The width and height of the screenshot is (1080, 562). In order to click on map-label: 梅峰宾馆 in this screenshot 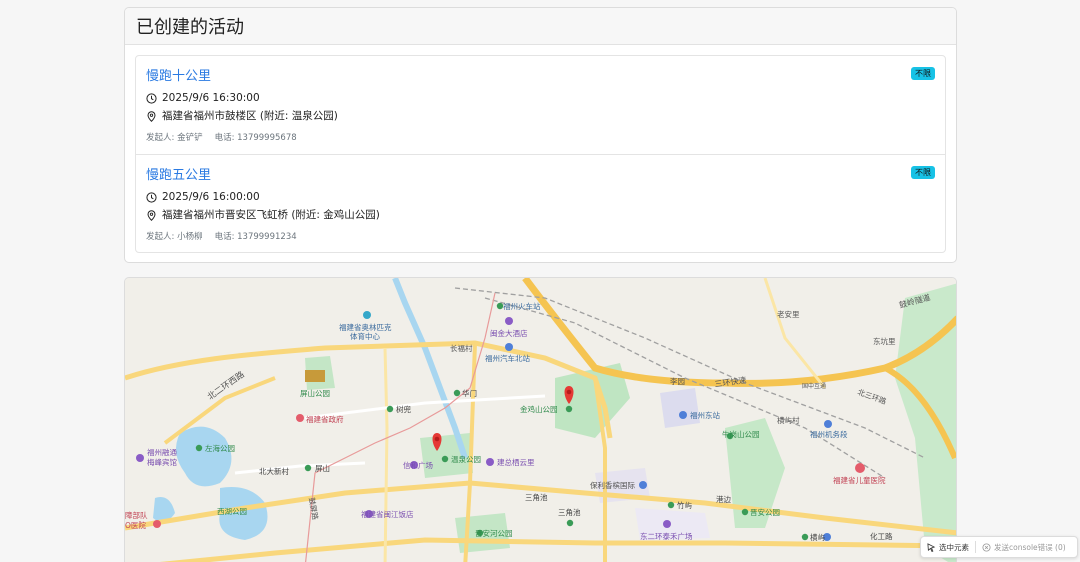, I will do `click(162, 462)`.